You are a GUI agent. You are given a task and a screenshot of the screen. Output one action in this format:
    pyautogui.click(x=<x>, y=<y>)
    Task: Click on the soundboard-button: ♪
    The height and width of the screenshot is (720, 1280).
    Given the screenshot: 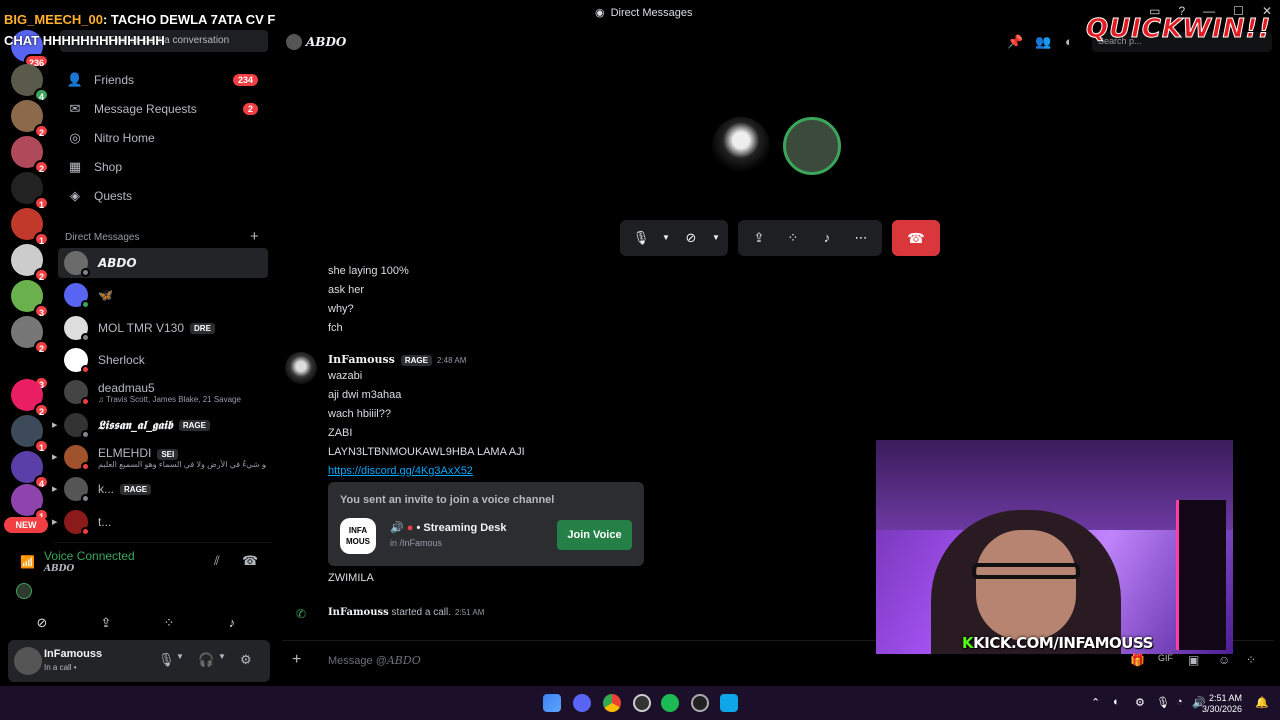 What is the action you would take?
    pyautogui.click(x=232, y=623)
    